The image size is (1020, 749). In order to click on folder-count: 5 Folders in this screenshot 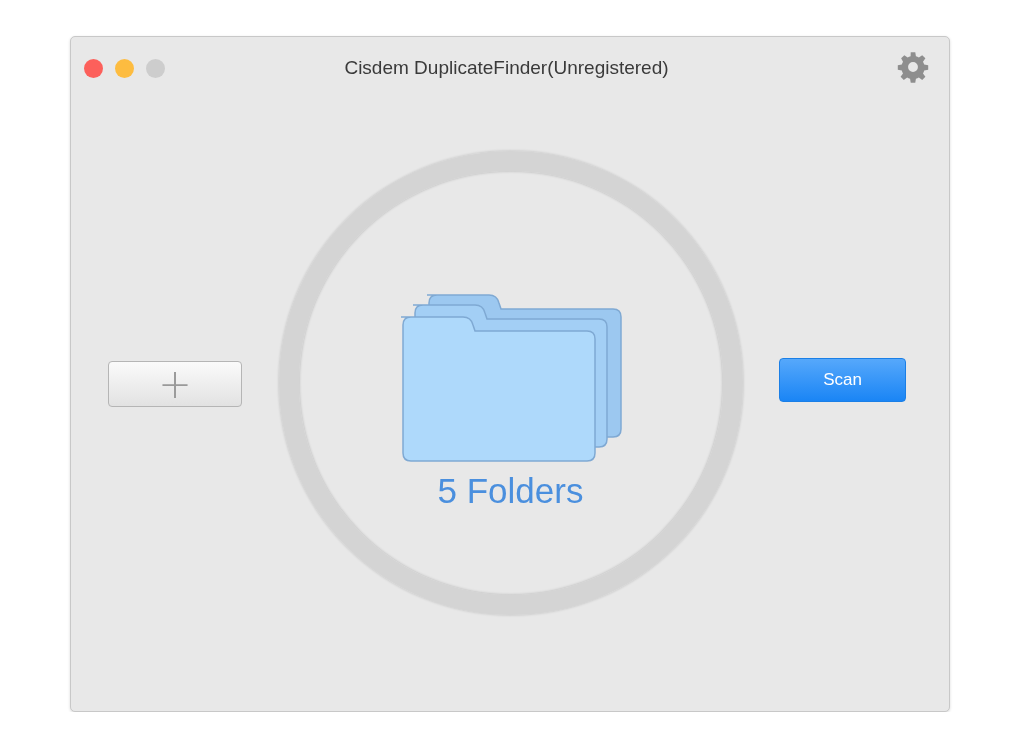, I will do `click(510, 491)`.